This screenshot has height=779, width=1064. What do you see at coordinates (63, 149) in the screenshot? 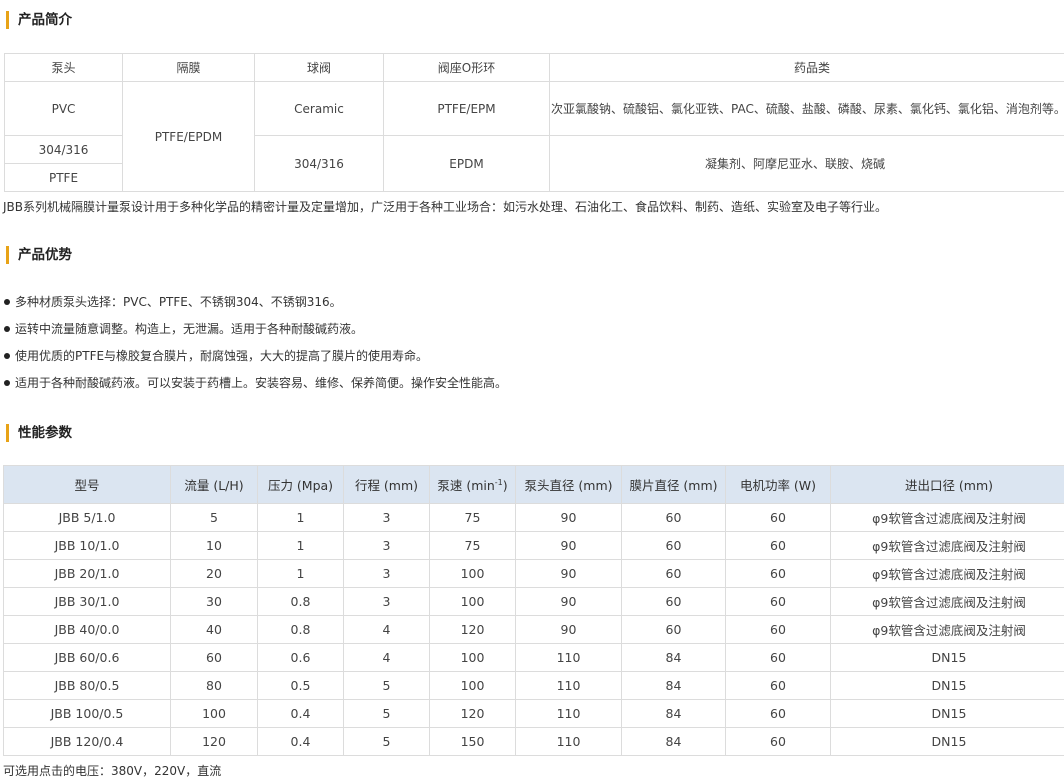
I see `pump-head-cell: 304/316` at bounding box center [63, 149].